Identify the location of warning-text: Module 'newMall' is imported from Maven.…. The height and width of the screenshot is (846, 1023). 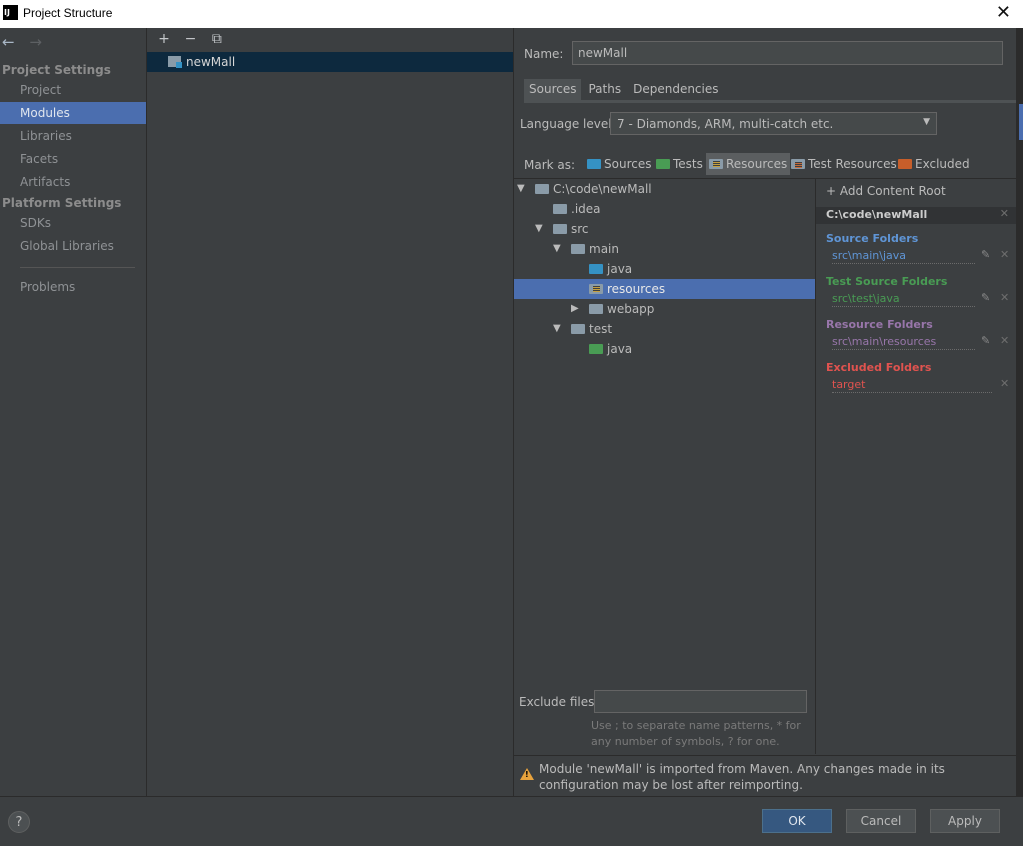
(742, 777).